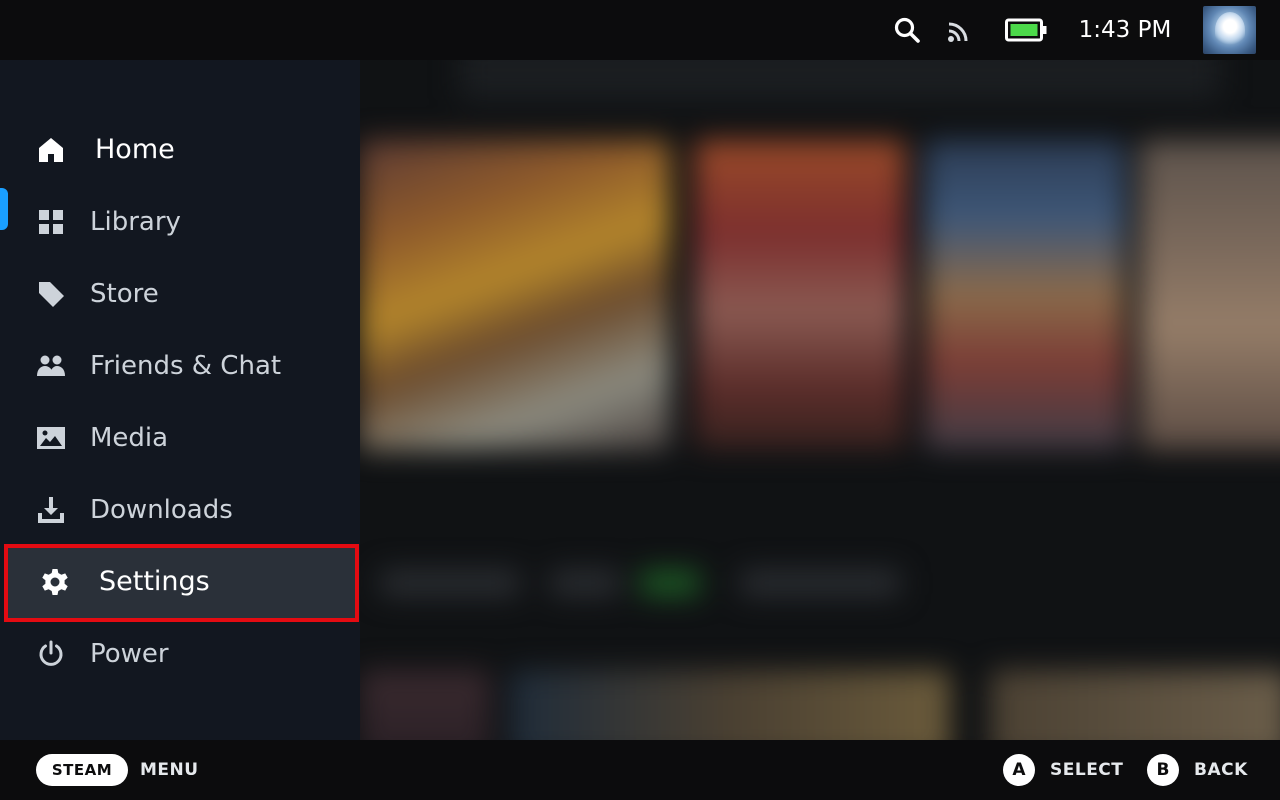  I want to click on status-bar: 1:43 PM, so click(640, 30).